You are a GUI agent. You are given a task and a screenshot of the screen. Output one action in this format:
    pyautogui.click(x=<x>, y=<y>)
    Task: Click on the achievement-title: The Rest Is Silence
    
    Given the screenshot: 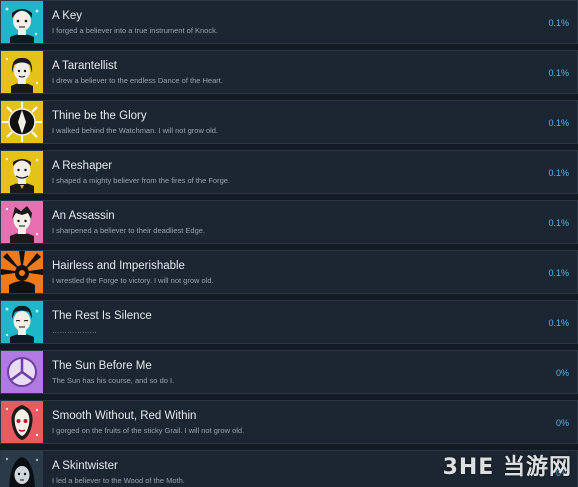 What is the action you would take?
    pyautogui.click(x=102, y=316)
    